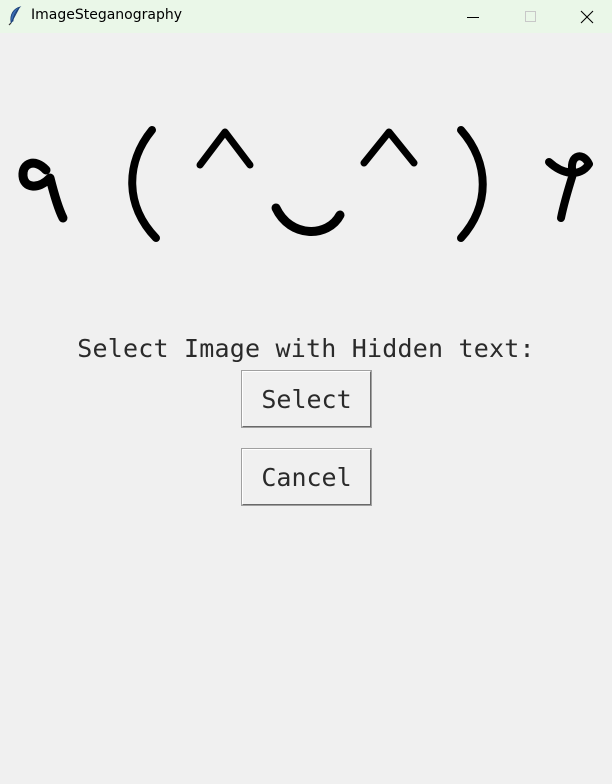 The width and height of the screenshot is (612, 784). I want to click on kaomoji-banner, so click(305, 184).